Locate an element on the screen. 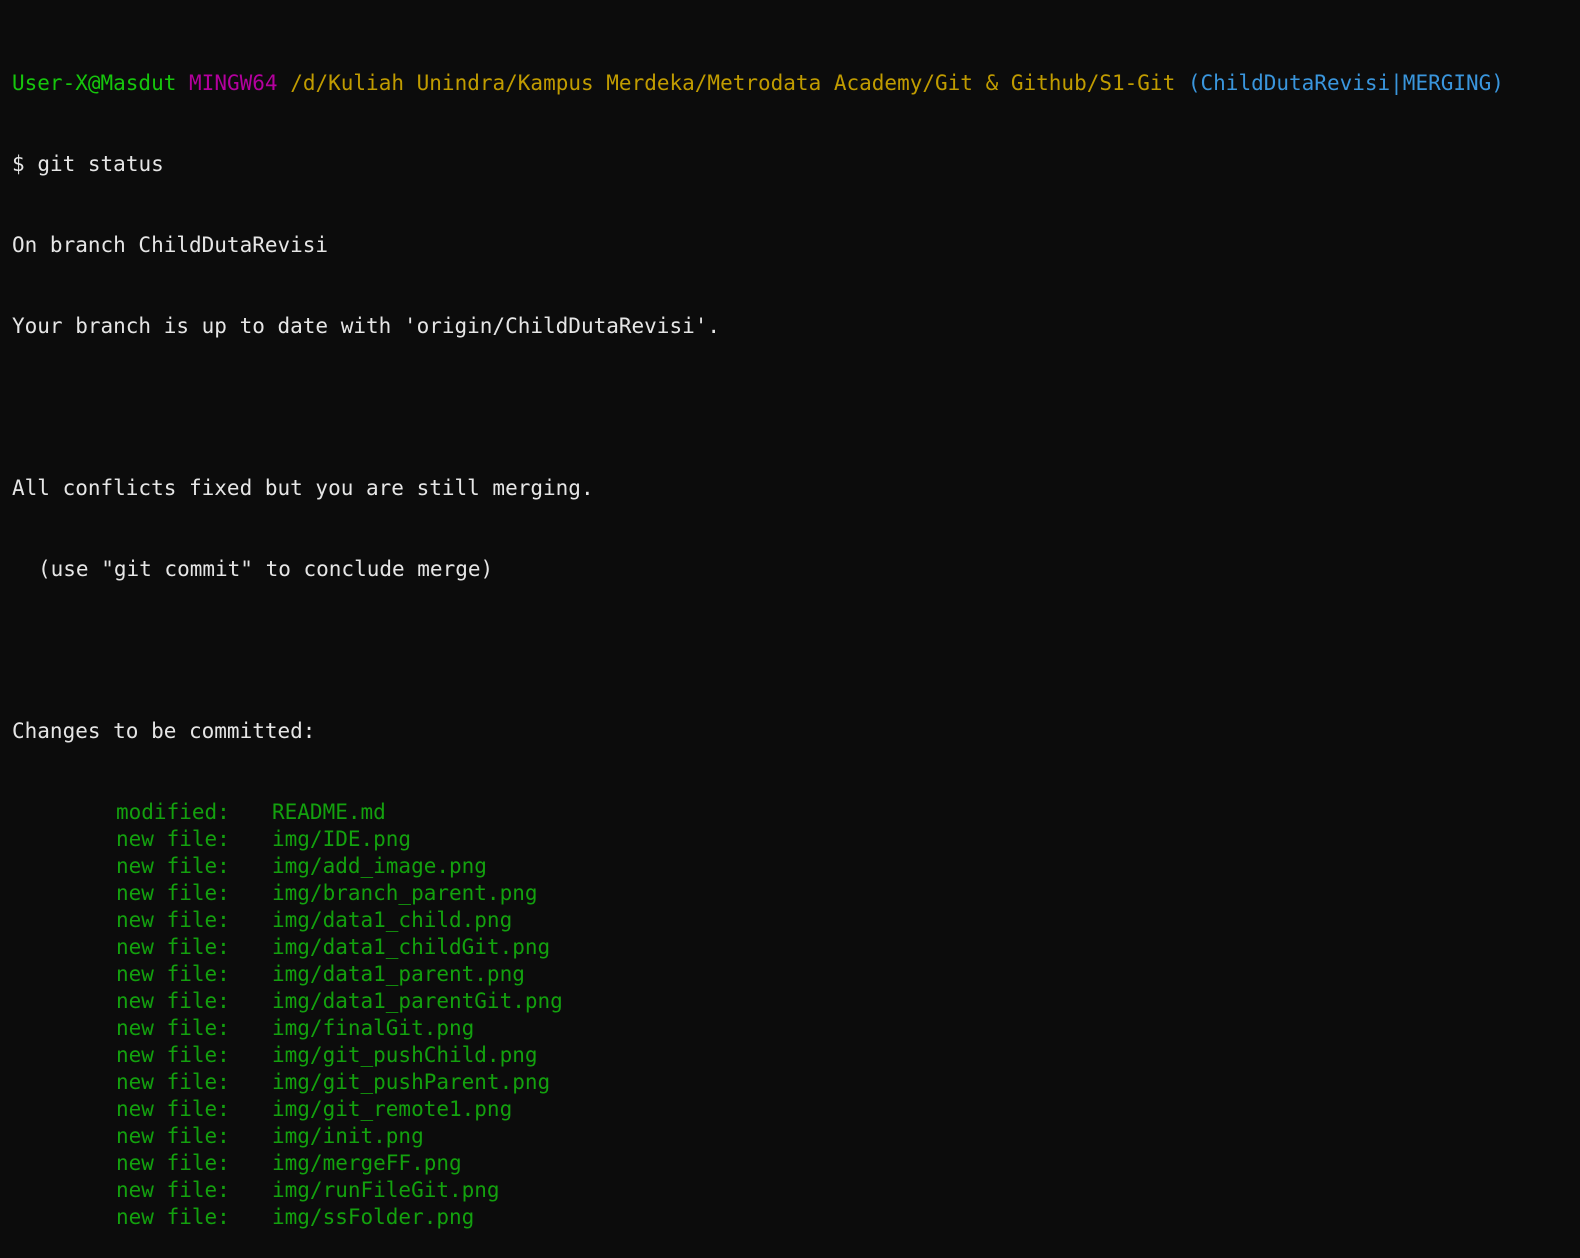 This screenshot has height=1258, width=1580. prompt-user-host: User-X@Masdut is located at coordinates (94, 83).